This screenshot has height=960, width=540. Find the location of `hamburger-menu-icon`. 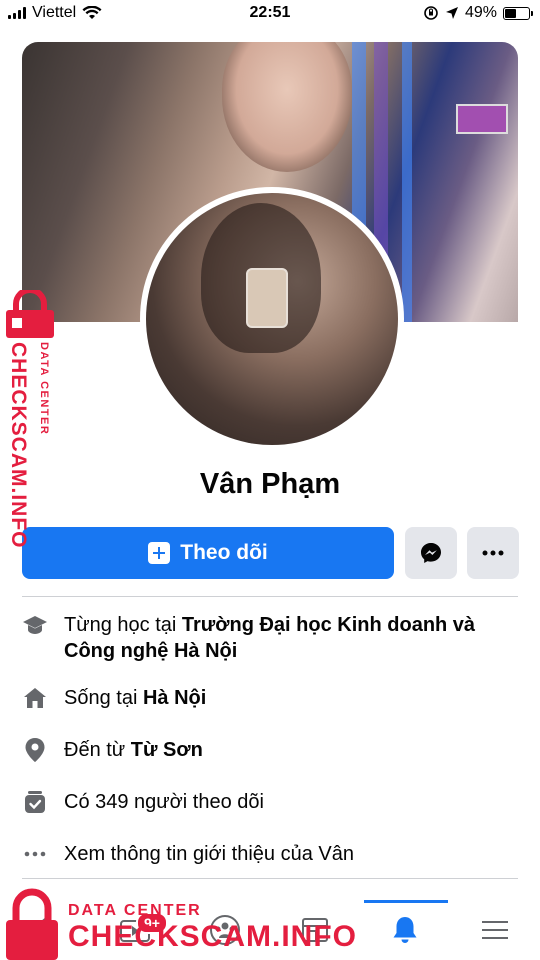

hamburger-menu-icon is located at coordinates (495, 930).